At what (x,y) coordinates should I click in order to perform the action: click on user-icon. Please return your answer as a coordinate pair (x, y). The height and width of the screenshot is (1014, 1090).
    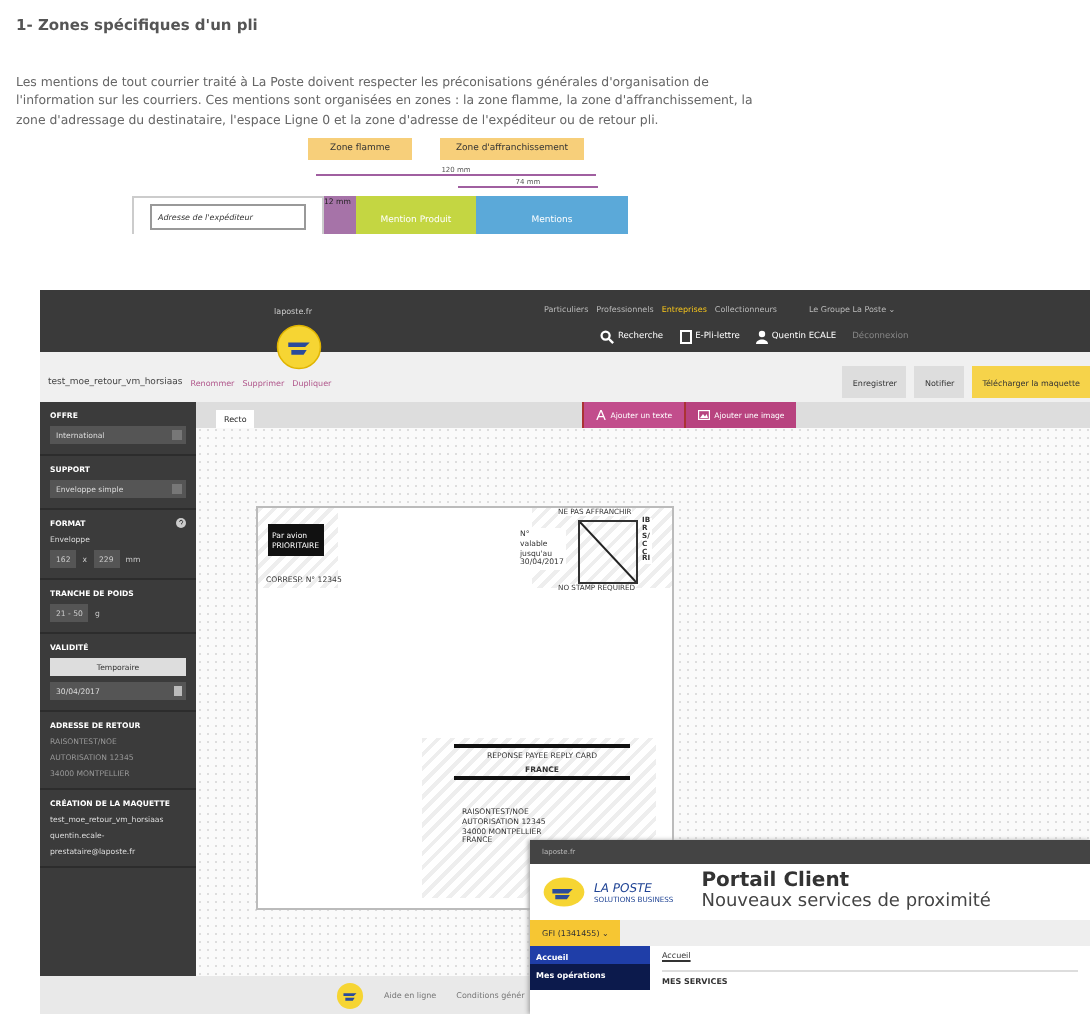
    Looking at the image, I should click on (761, 337).